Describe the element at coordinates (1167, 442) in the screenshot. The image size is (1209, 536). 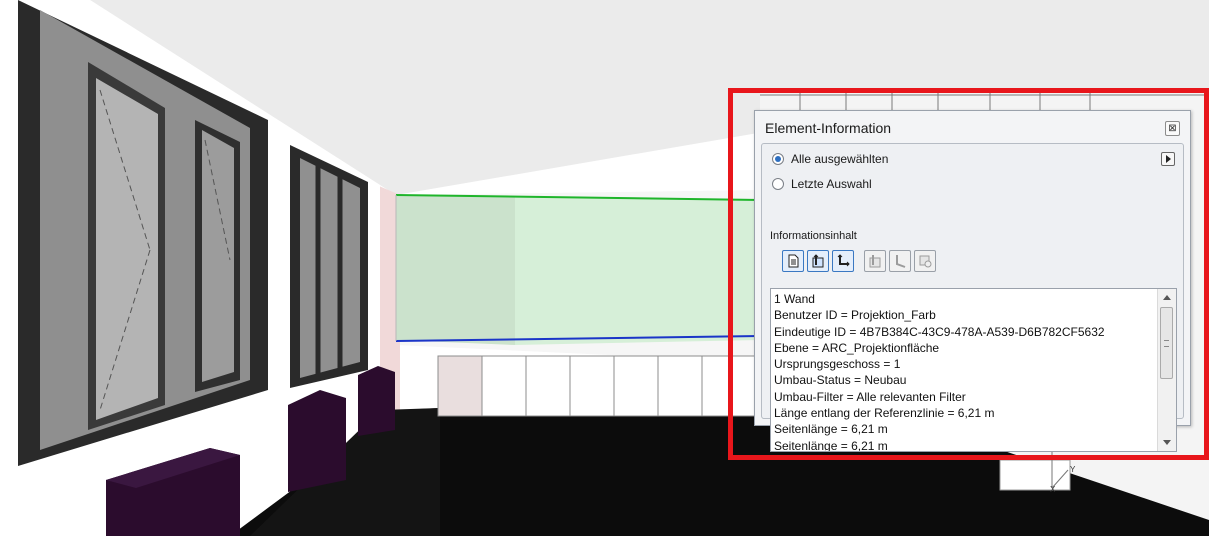
I see `scroll-down-icon` at that location.